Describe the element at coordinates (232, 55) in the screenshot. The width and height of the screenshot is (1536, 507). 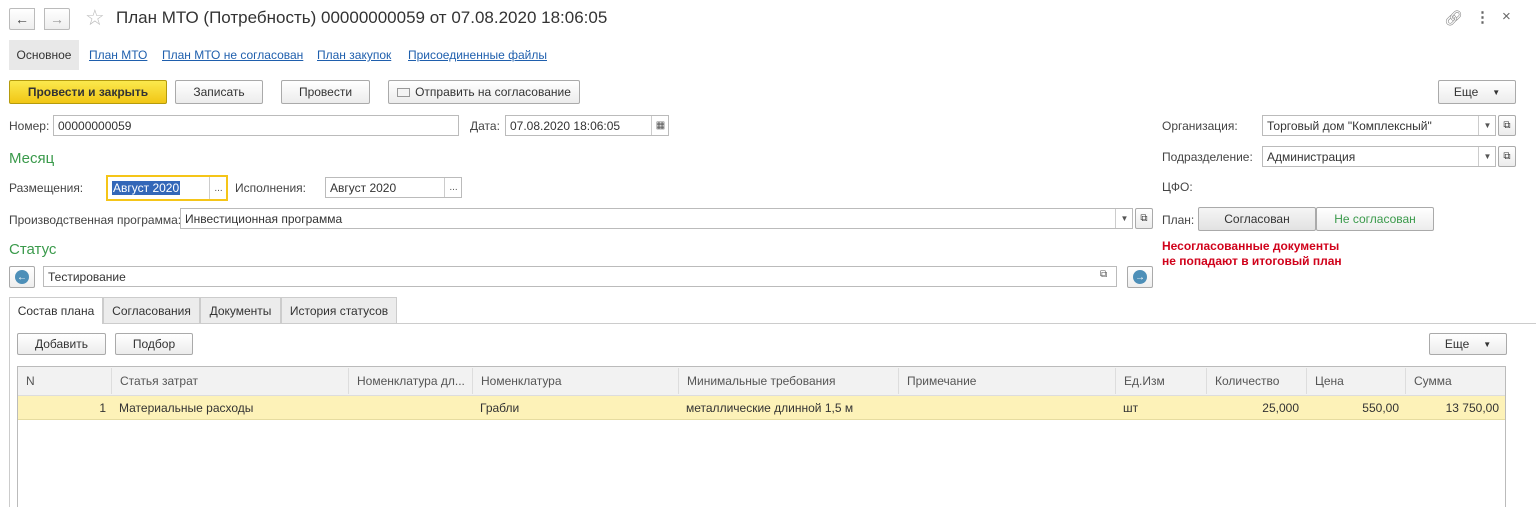
I see `nav-plan-mto-not-agreed-link: План МТО не согласован` at that location.